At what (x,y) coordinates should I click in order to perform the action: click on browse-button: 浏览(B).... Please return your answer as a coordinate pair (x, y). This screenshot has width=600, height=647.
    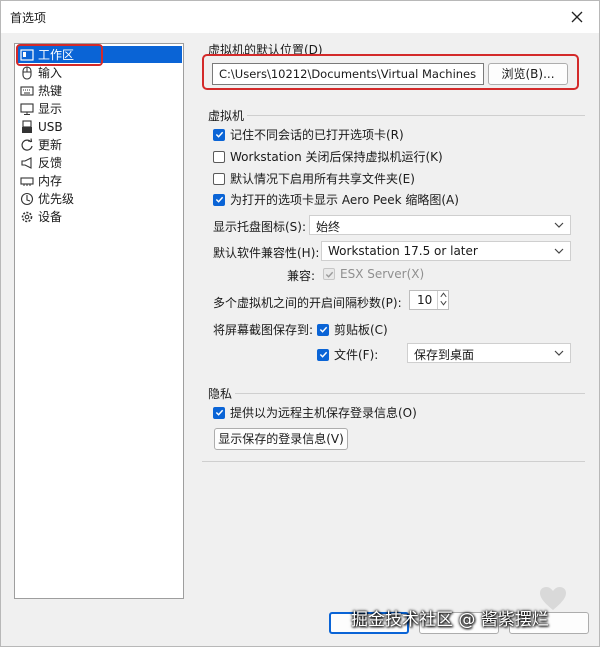
    Looking at the image, I should click on (528, 74).